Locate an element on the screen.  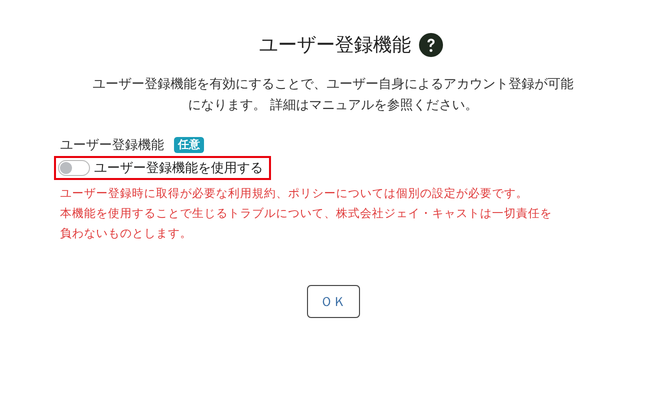
optional-badge: 任意 is located at coordinates (189, 145).